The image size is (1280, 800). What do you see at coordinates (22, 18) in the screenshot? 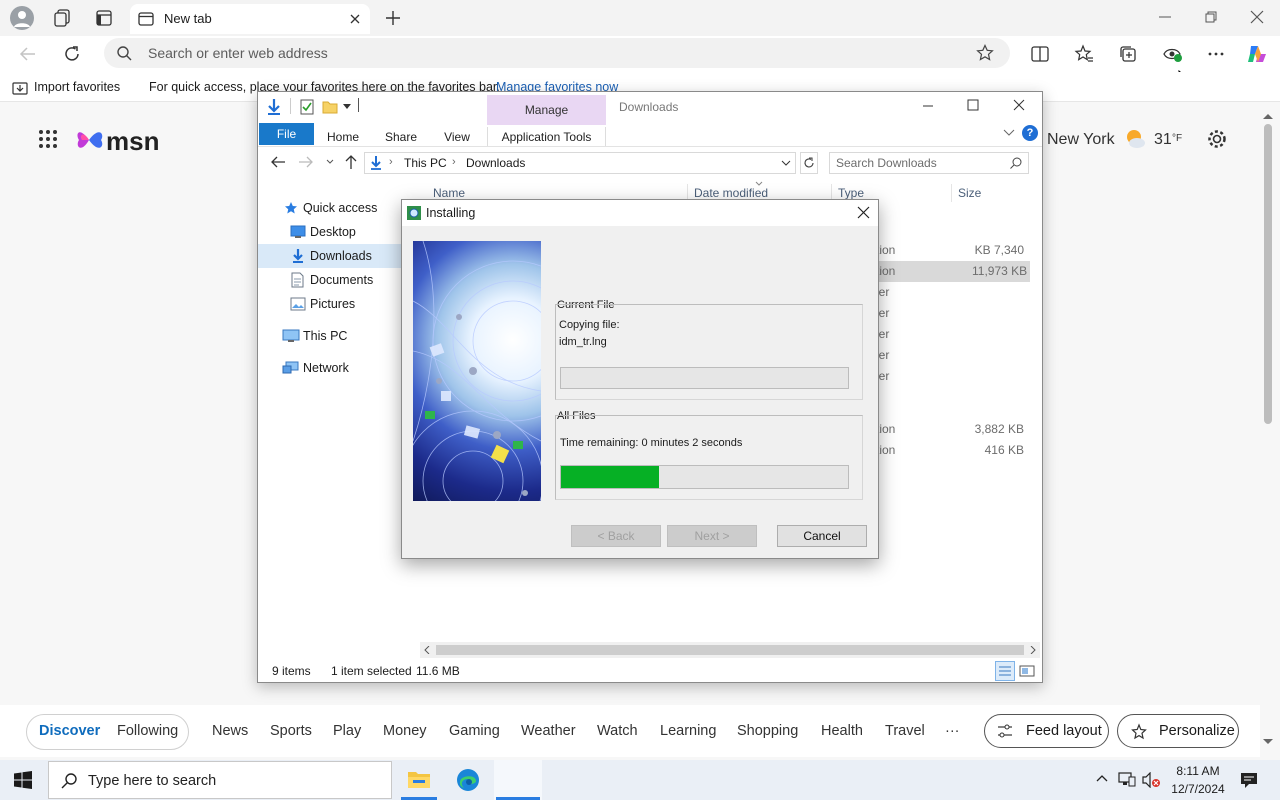
I see `profile-icon` at bounding box center [22, 18].